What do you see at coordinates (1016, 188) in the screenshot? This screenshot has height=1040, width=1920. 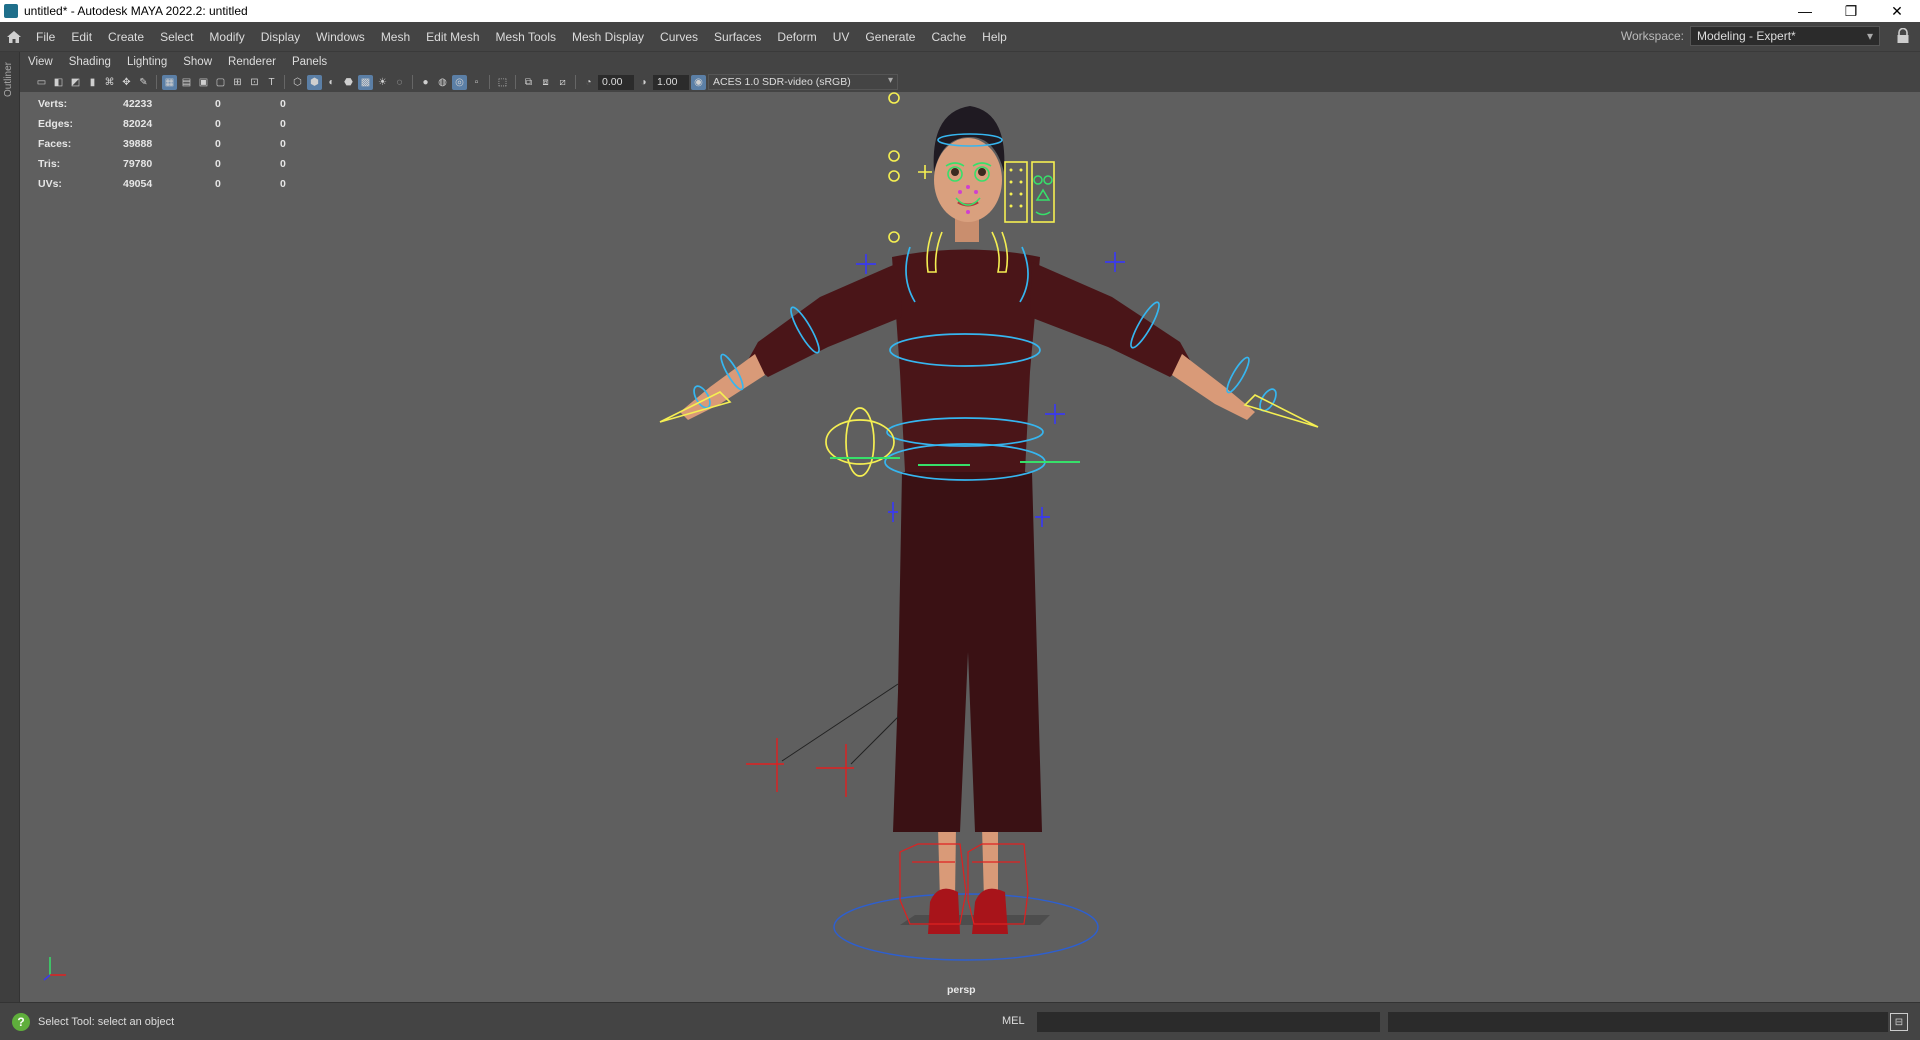 I see `facial-gui-dots` at bounding box center [1016, 188].